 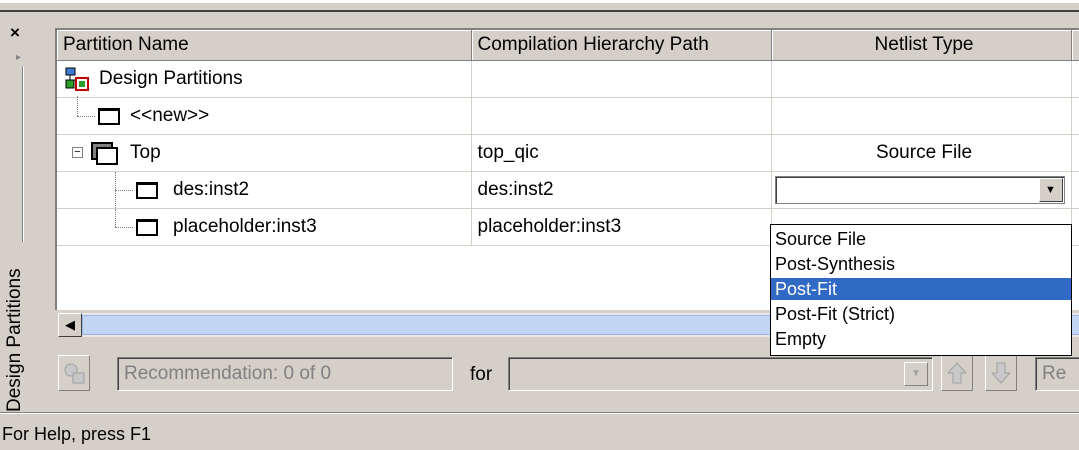 I want to click on table-row: Design Partitions, so click(x=568, y=79).